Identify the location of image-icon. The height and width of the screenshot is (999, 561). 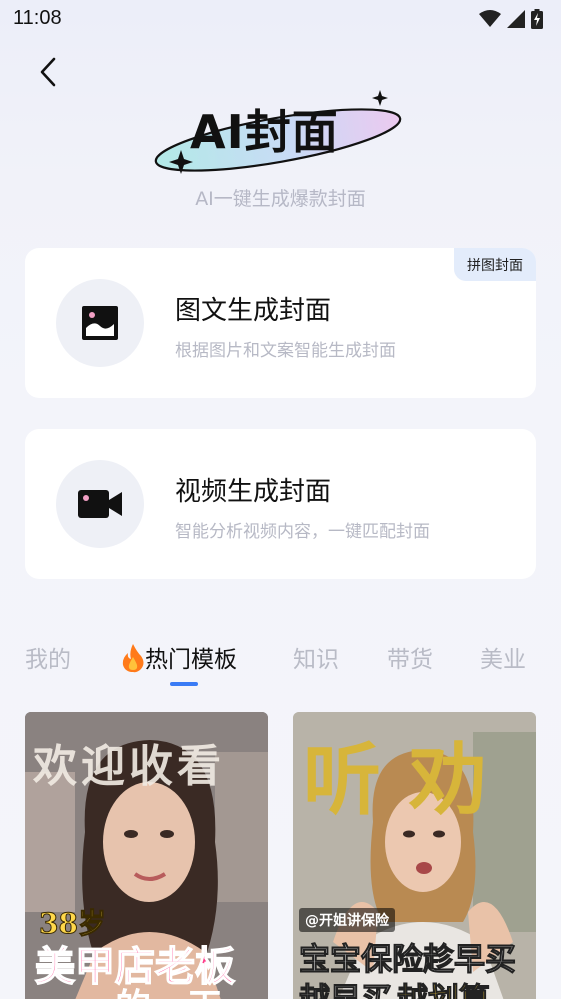
(100, 323).